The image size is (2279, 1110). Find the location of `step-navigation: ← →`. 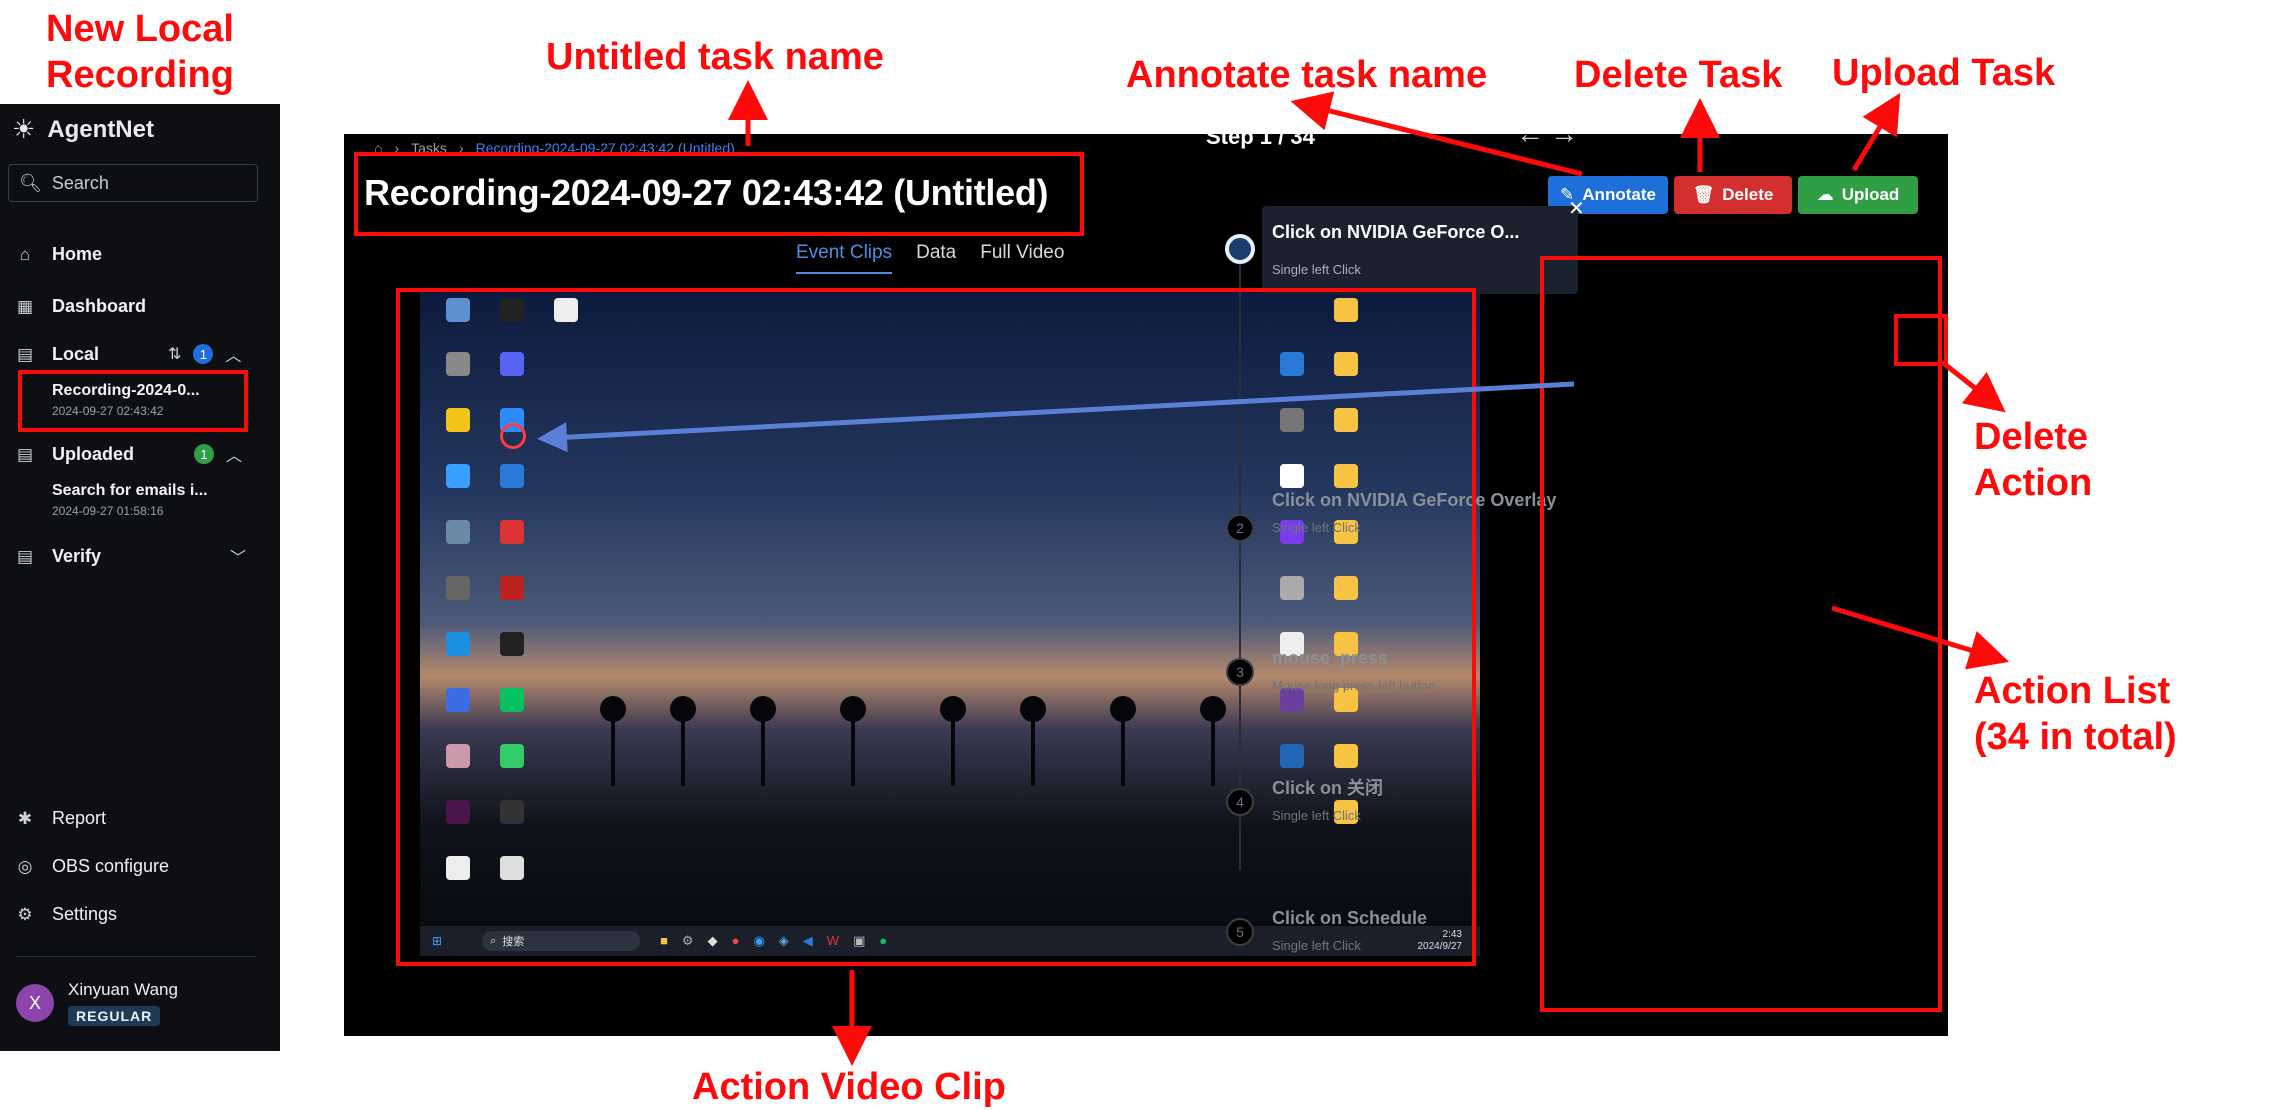

step-navigation: ← → is located at coordinates (1547, 134).